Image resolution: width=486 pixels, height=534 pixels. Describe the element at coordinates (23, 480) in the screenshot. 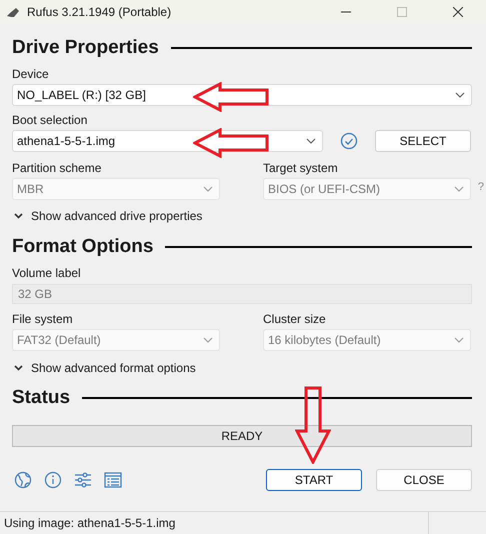

I see `globe-icon` at that location.